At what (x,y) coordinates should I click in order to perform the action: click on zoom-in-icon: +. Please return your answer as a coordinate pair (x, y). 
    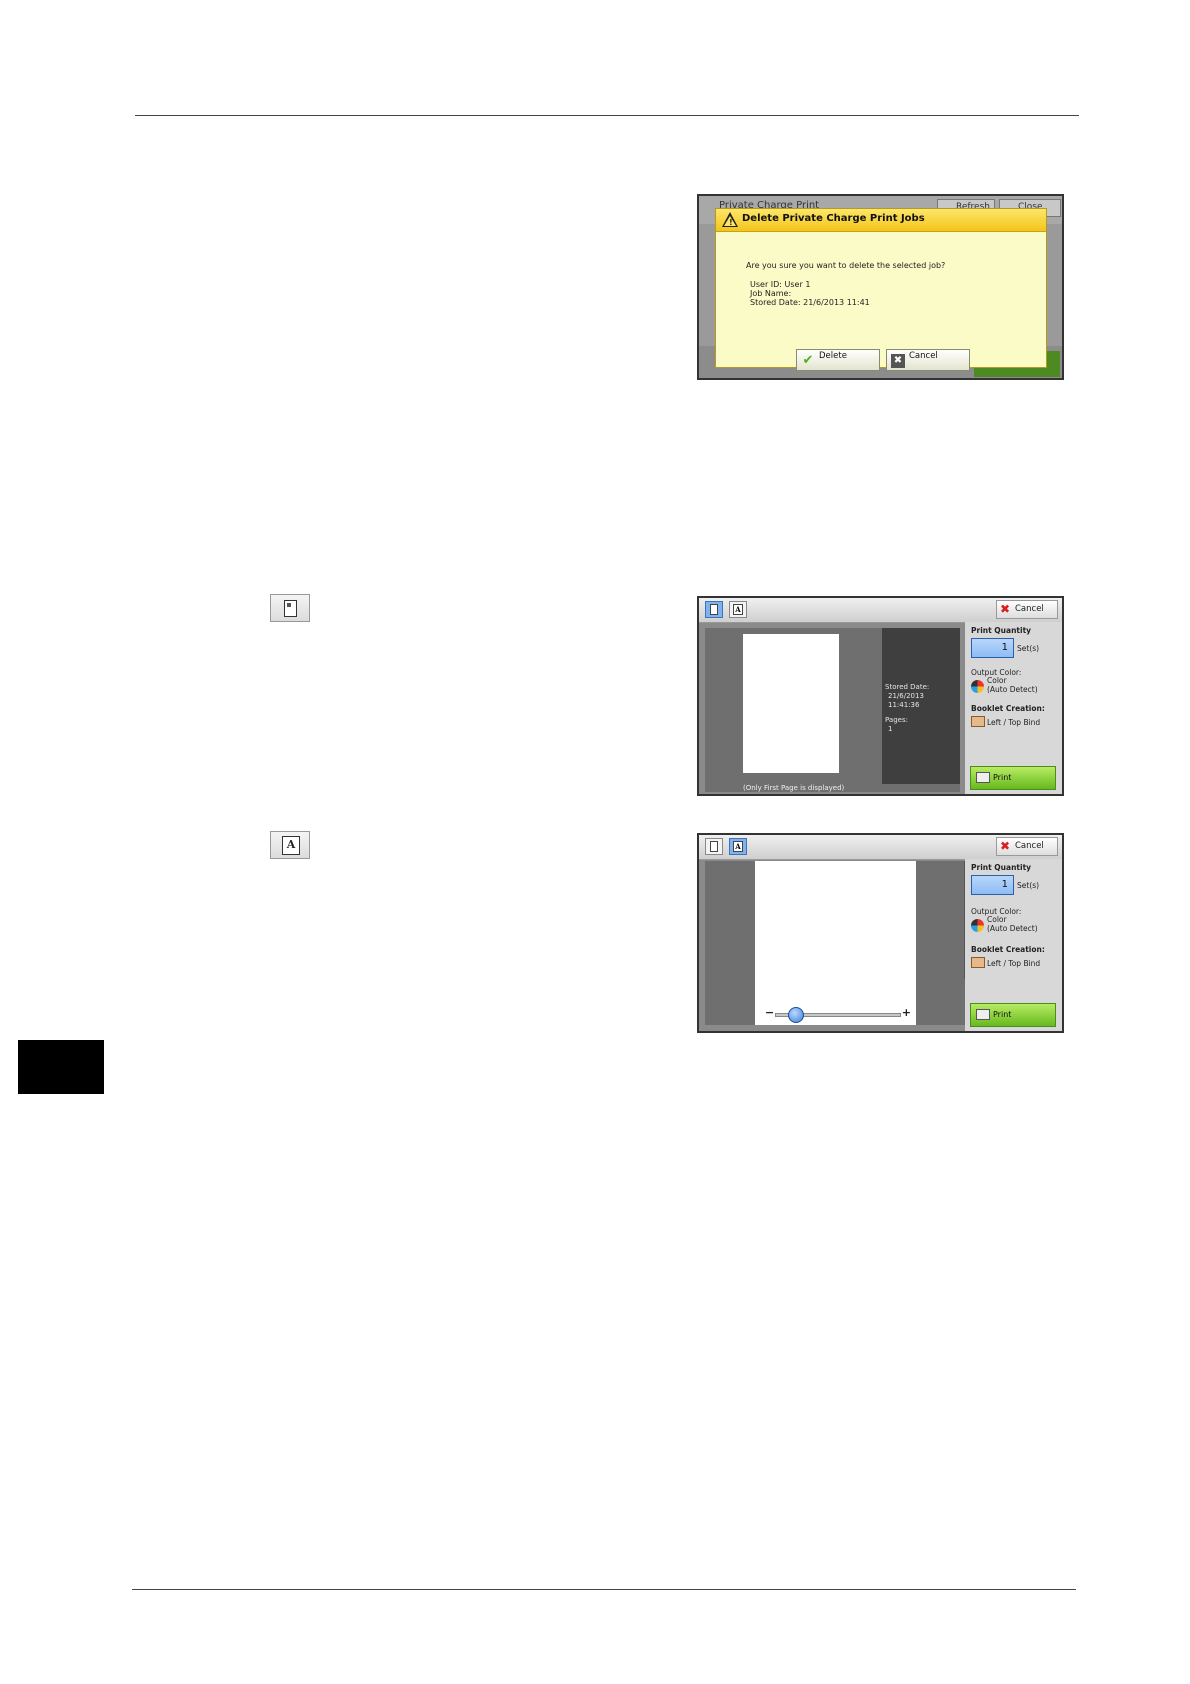
    Looking at the image, I should click on (906, 1013).